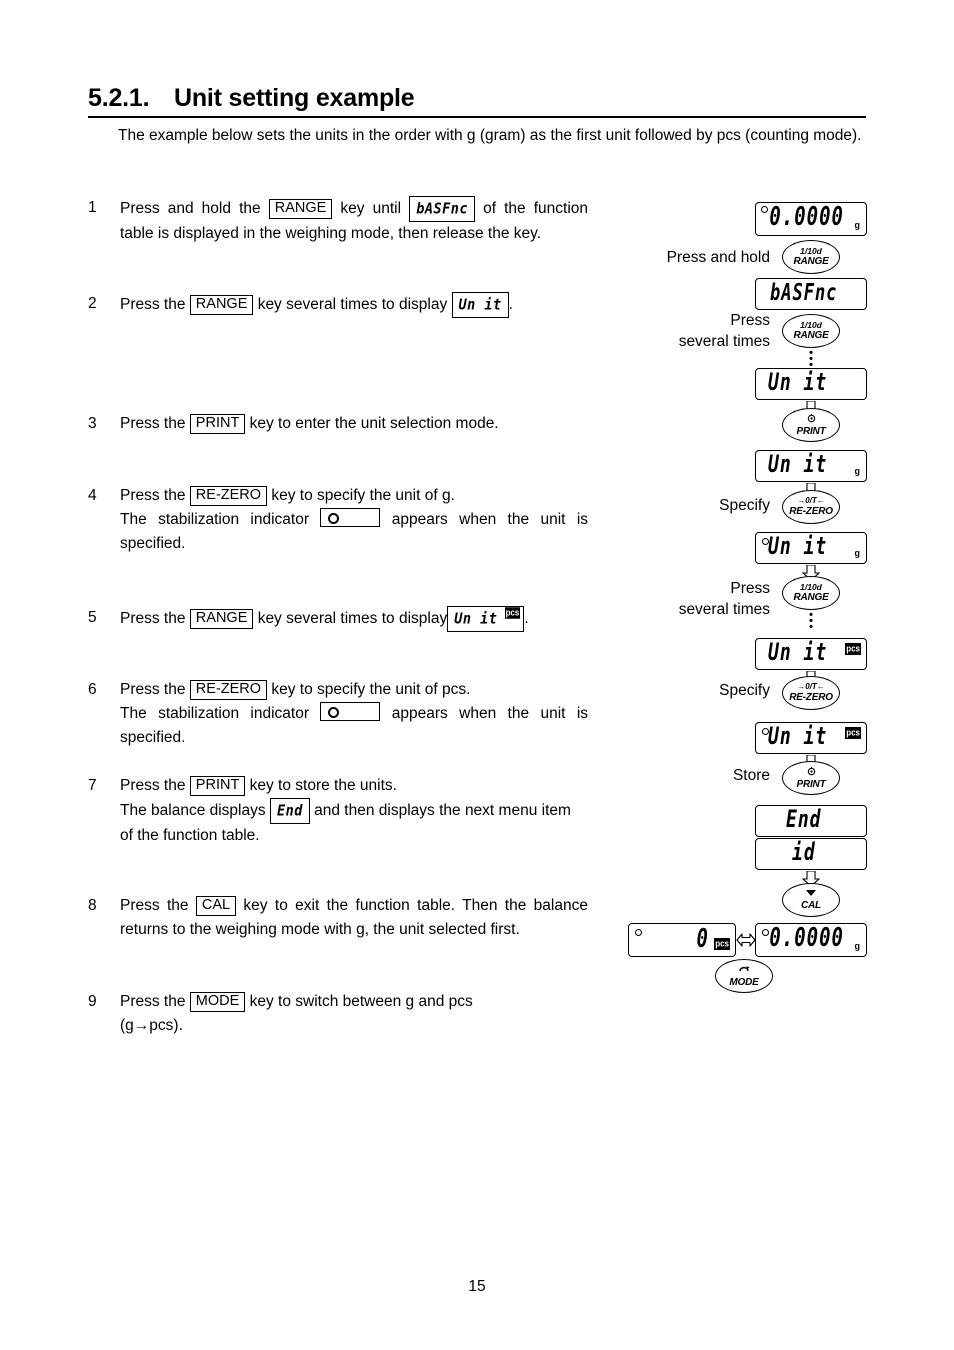 The height and width of the screenshot is (1350, 954). Describe the element at coordinates (744, 971) in the screenshot. I see `mode-icon` at that location.